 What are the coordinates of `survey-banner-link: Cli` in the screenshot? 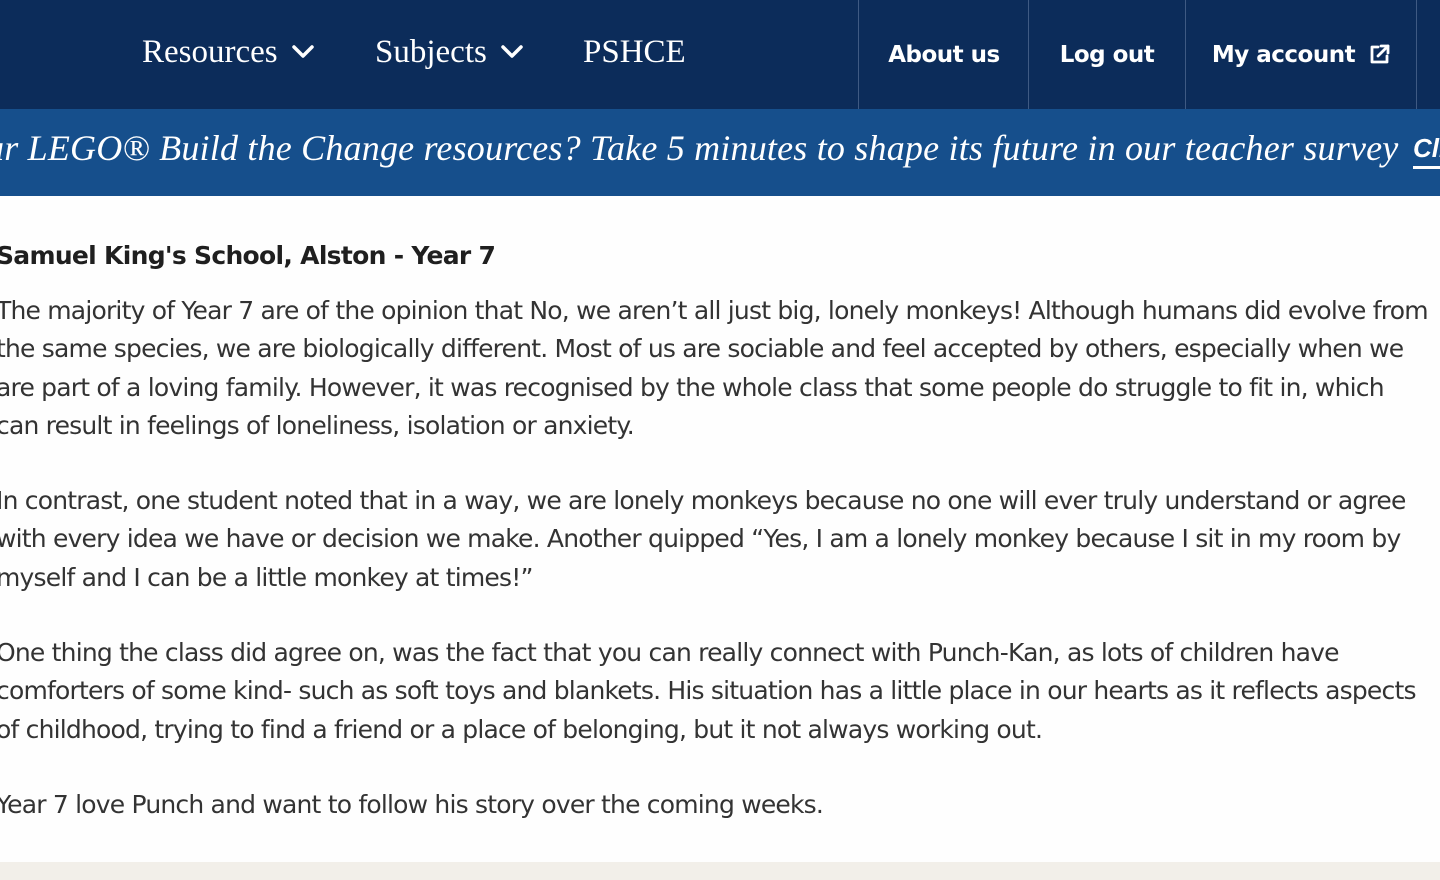 It's located at (1426, 151).